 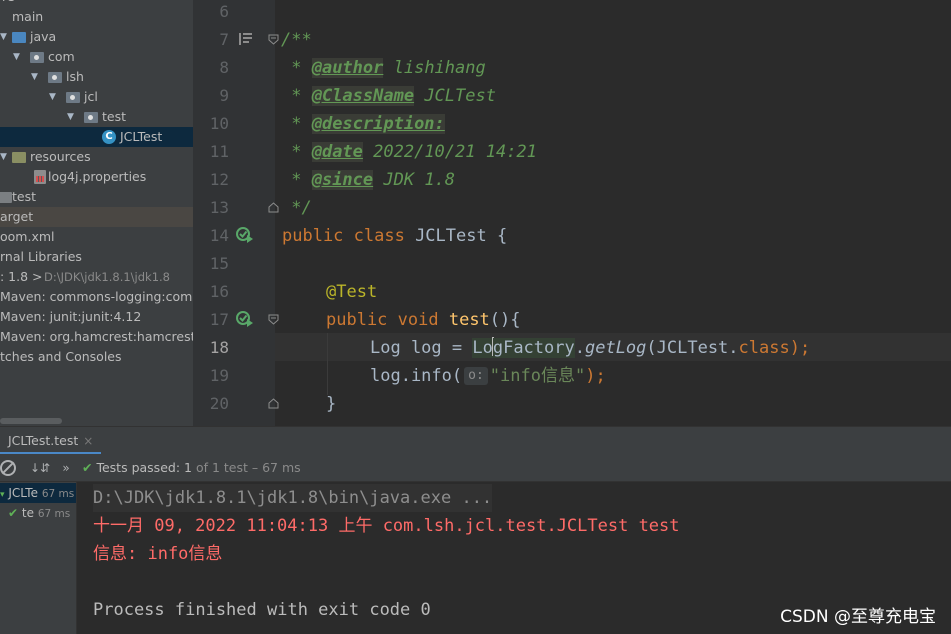 I want to click on run-toolbar: ↓⇵ » ✔ Tests passed: 1 of 1 test – 67 ms, so click(x=475, y=468).